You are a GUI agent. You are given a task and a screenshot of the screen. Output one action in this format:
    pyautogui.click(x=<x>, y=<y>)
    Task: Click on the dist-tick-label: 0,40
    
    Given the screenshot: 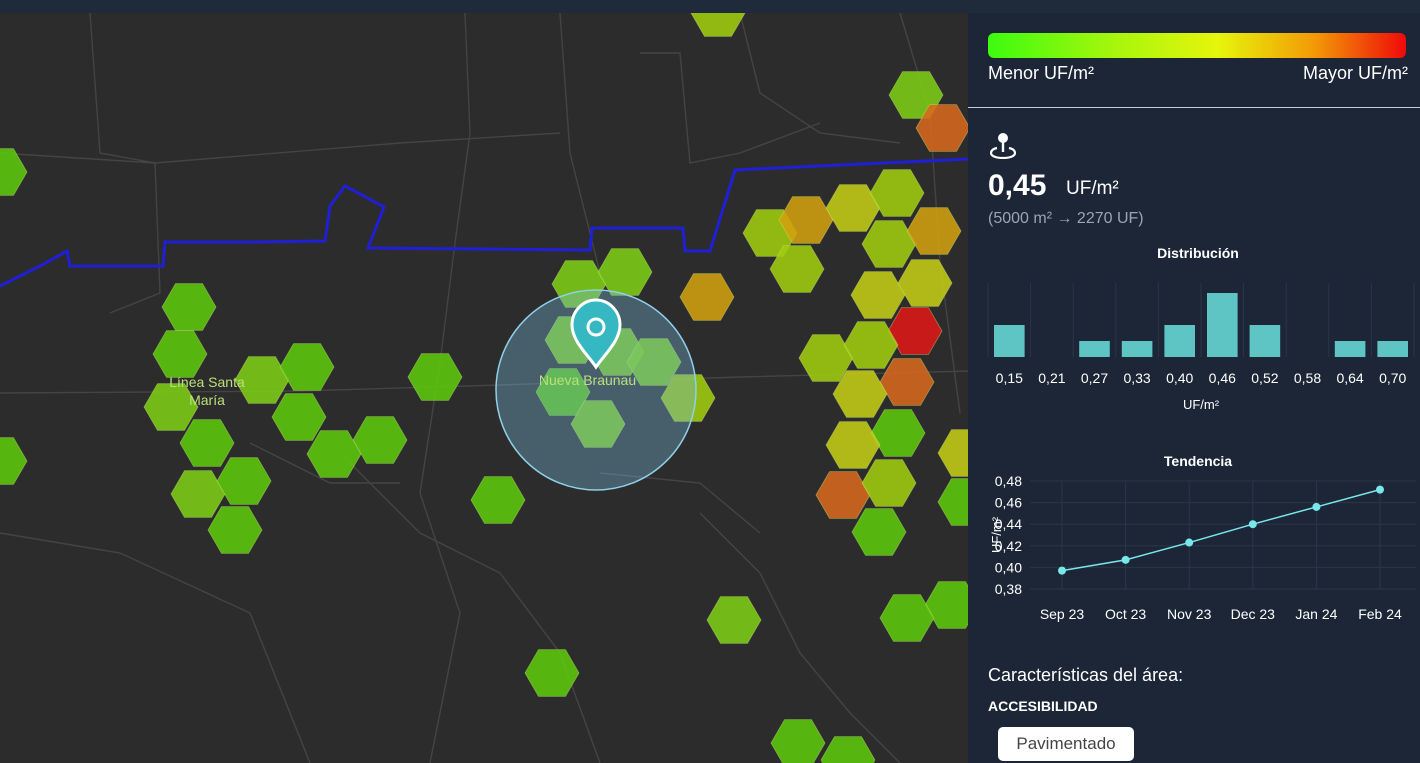 What is the action you would take?
    pyautogui.click(x=1179, y=378)
    